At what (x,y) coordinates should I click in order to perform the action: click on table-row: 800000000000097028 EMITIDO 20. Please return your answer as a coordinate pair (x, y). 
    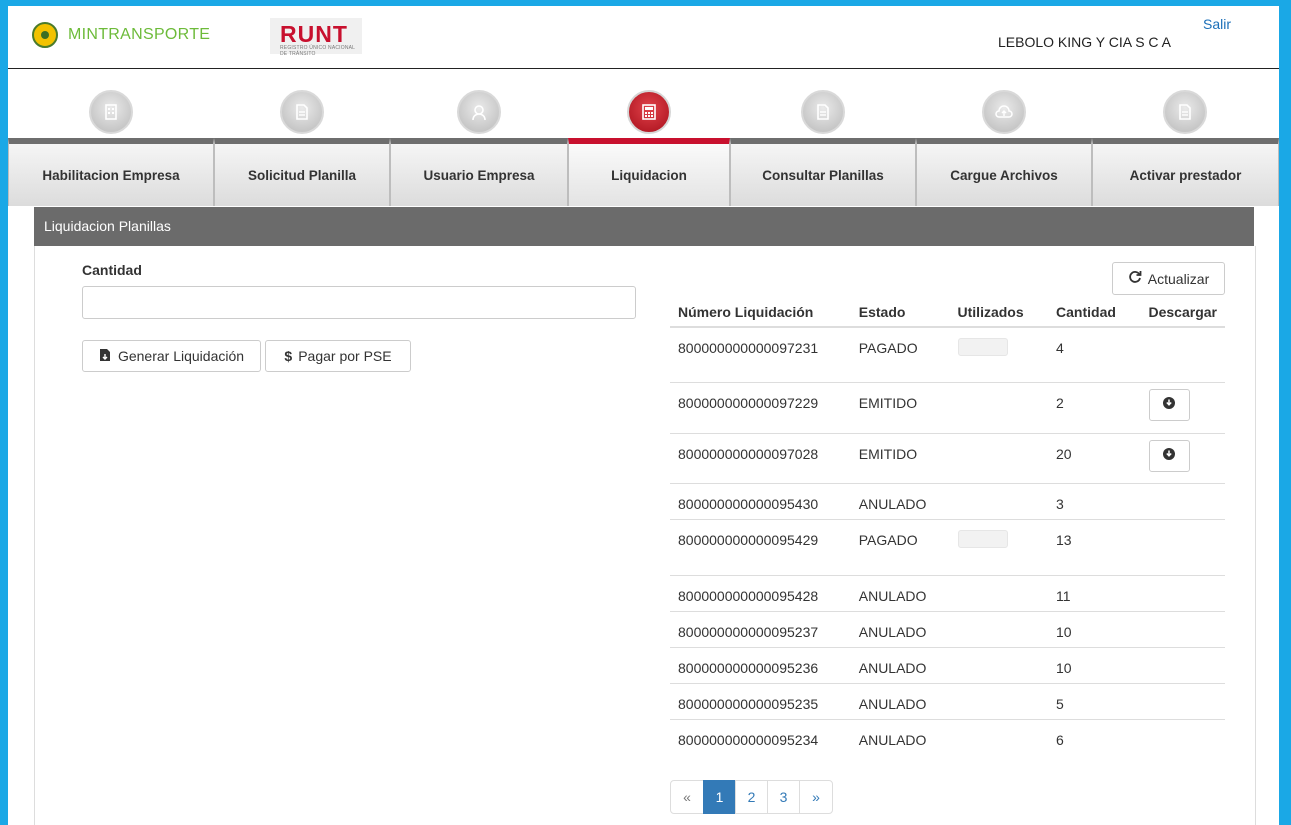
    Looking at the image, I should click on (947, 457).